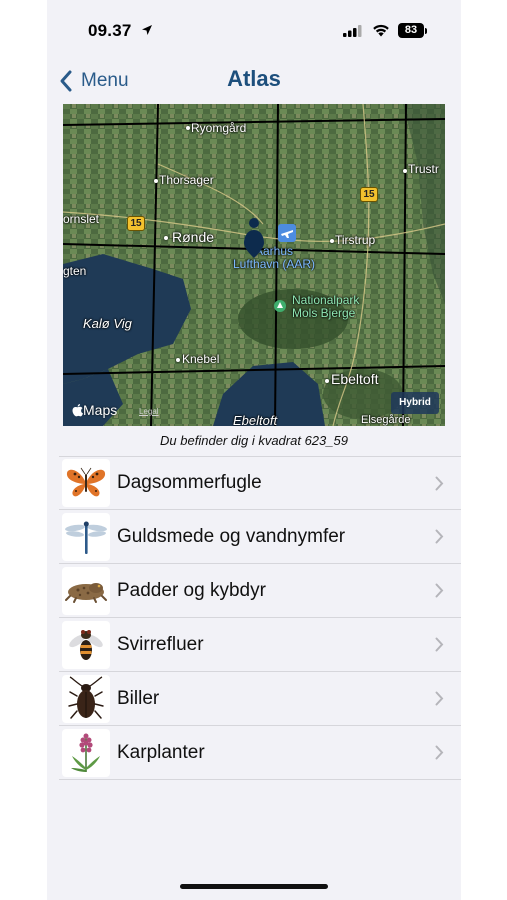  I want to click on list-item-label: Dagsommerfugle, so click(189, 482).